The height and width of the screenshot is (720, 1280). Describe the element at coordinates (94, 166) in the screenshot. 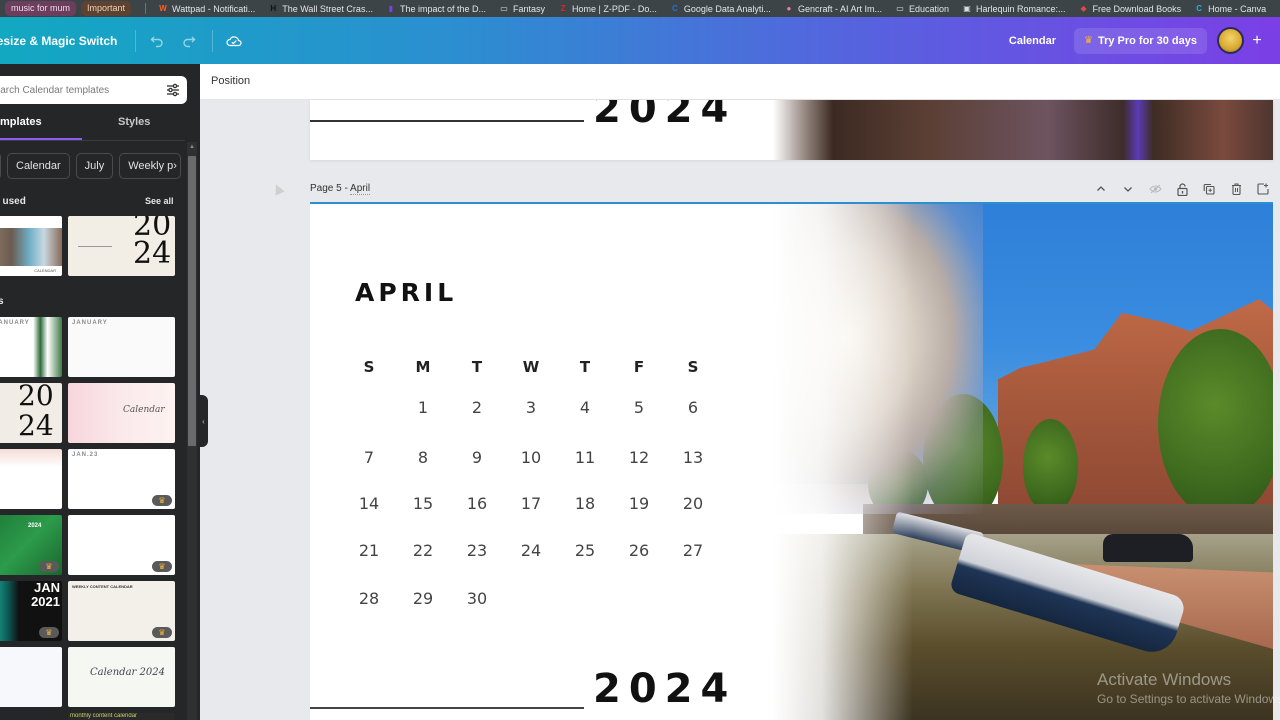

I see `chip-july: July` at that location.